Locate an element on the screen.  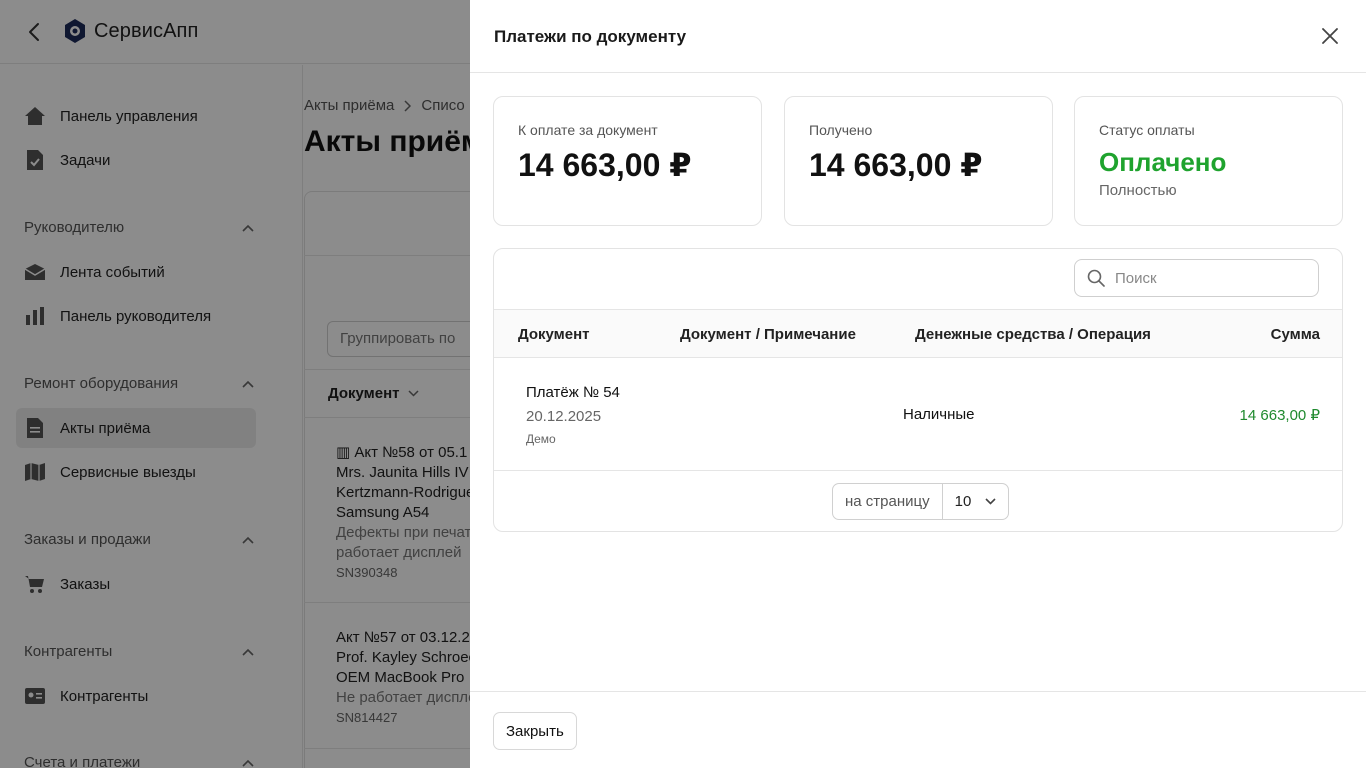
close-icon is located at coordinates (1330, 36).